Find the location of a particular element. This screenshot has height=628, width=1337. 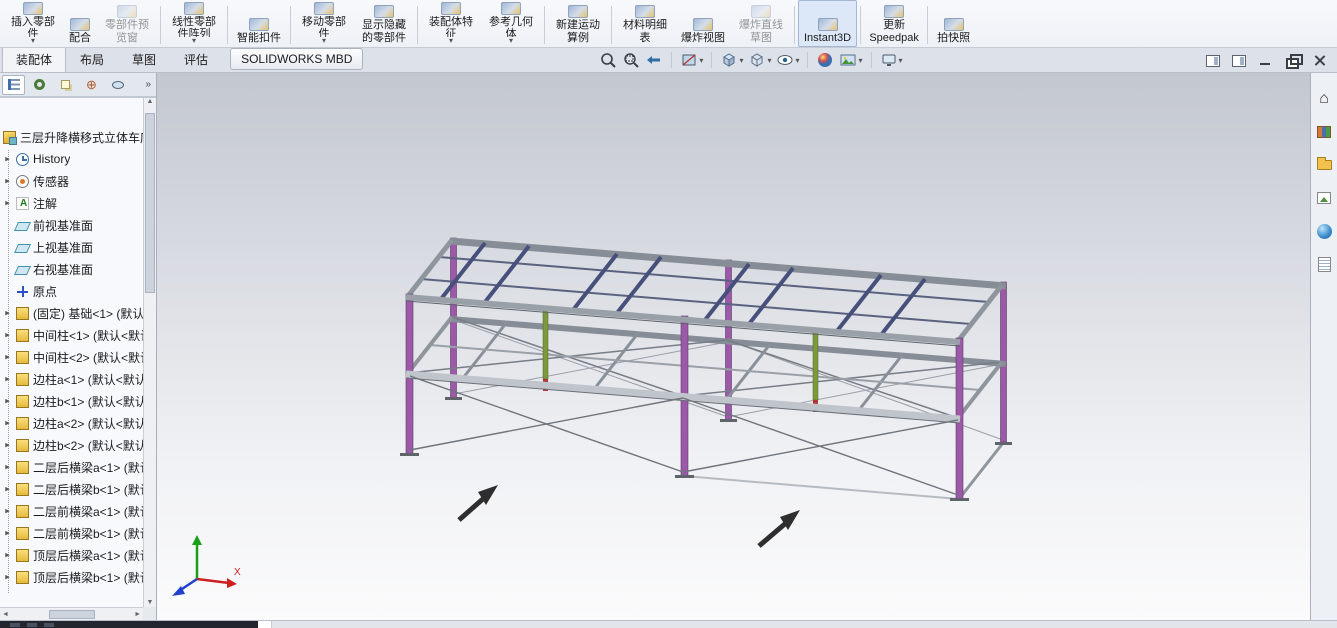

tree-item-part: ▸ 中间柱<2> (默认<默认 is located at coordinates (71, 357).